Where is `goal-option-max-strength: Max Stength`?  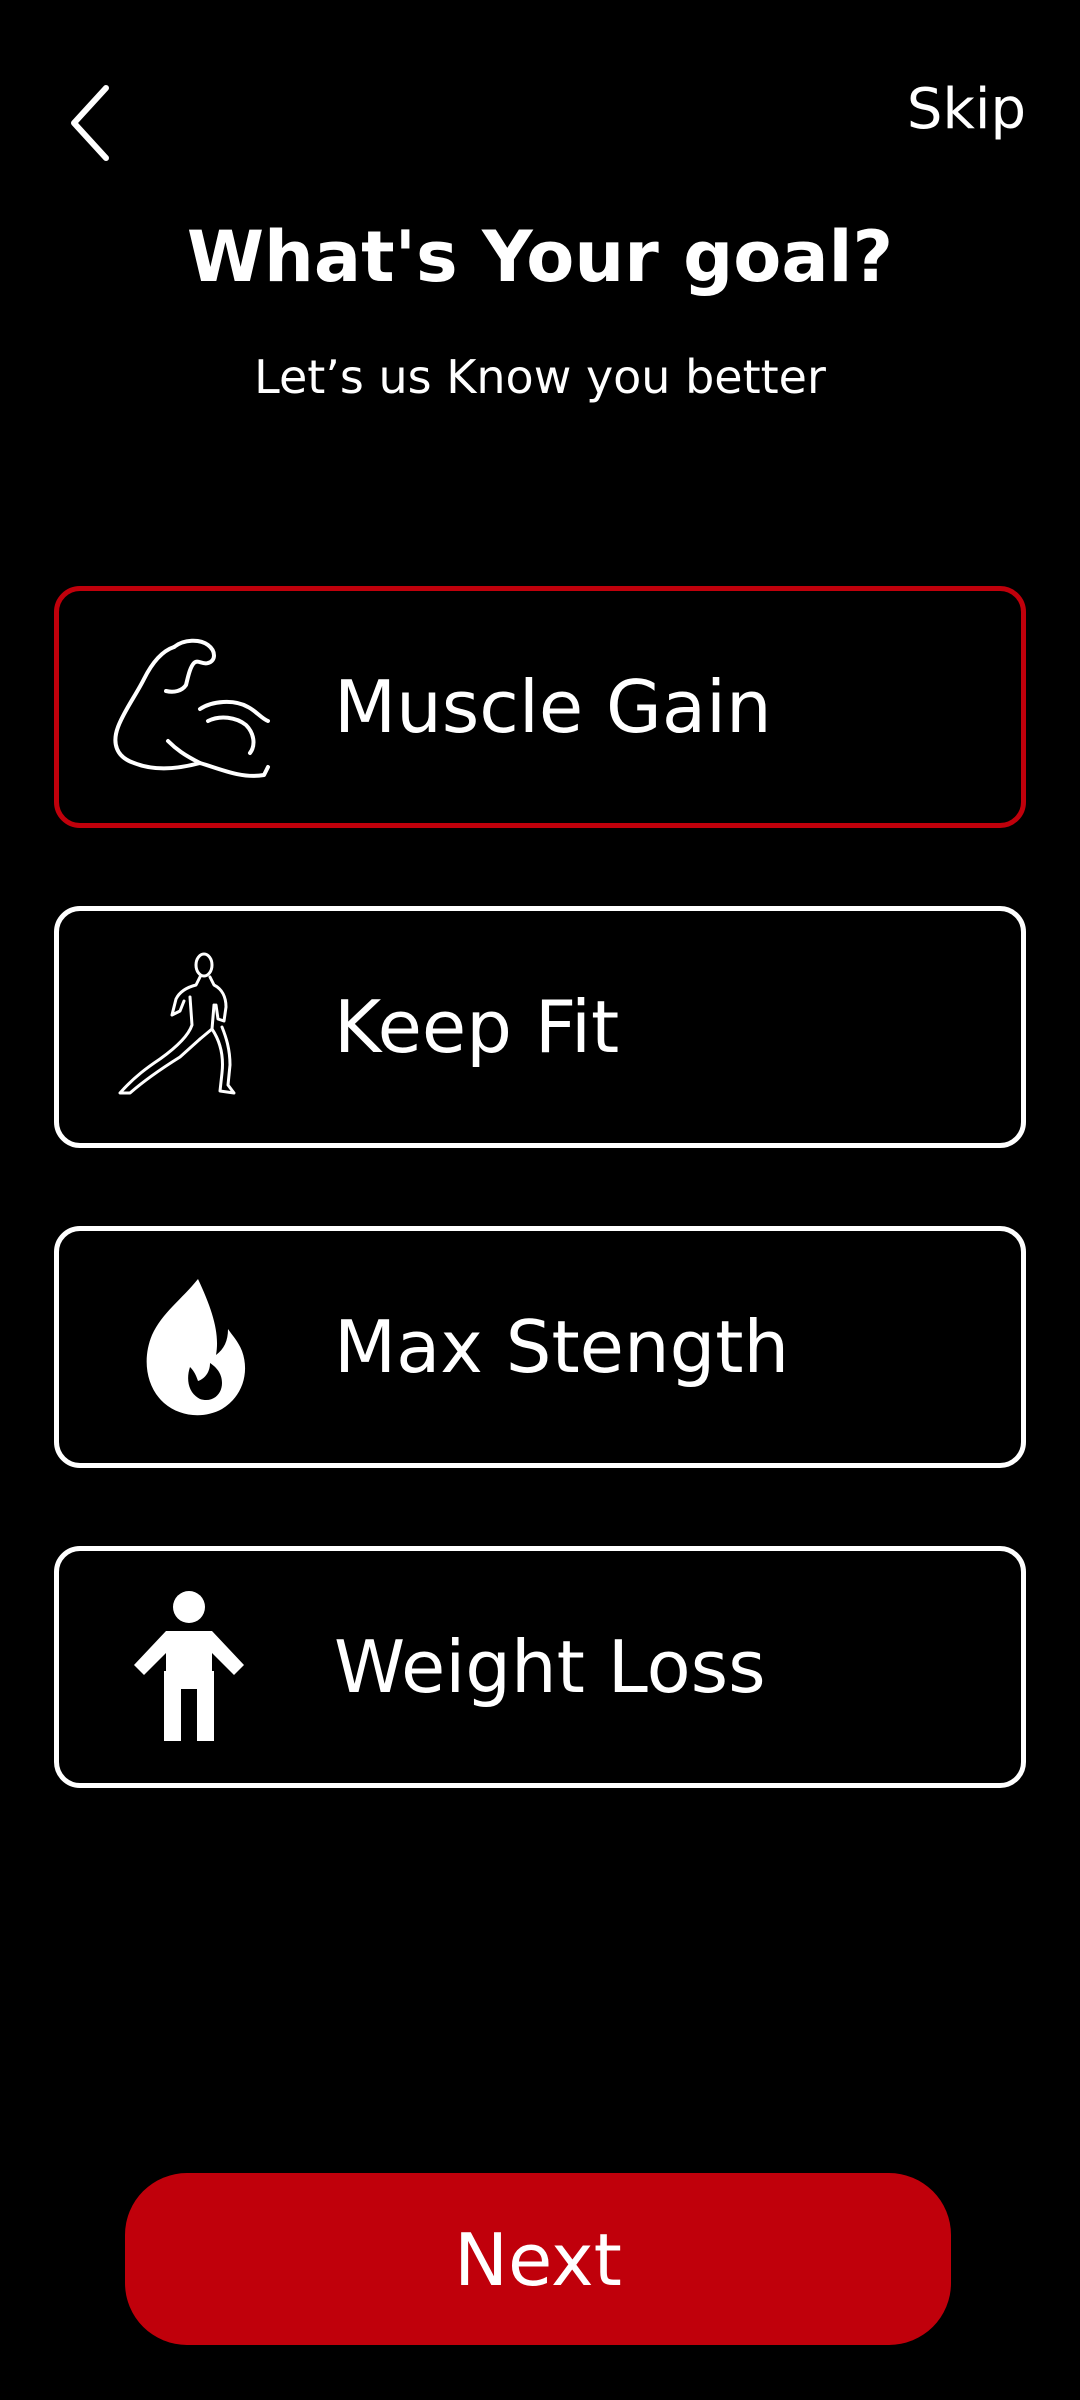 goal-option-max-strength: Max Stength is located at coordinates (540, 1347).